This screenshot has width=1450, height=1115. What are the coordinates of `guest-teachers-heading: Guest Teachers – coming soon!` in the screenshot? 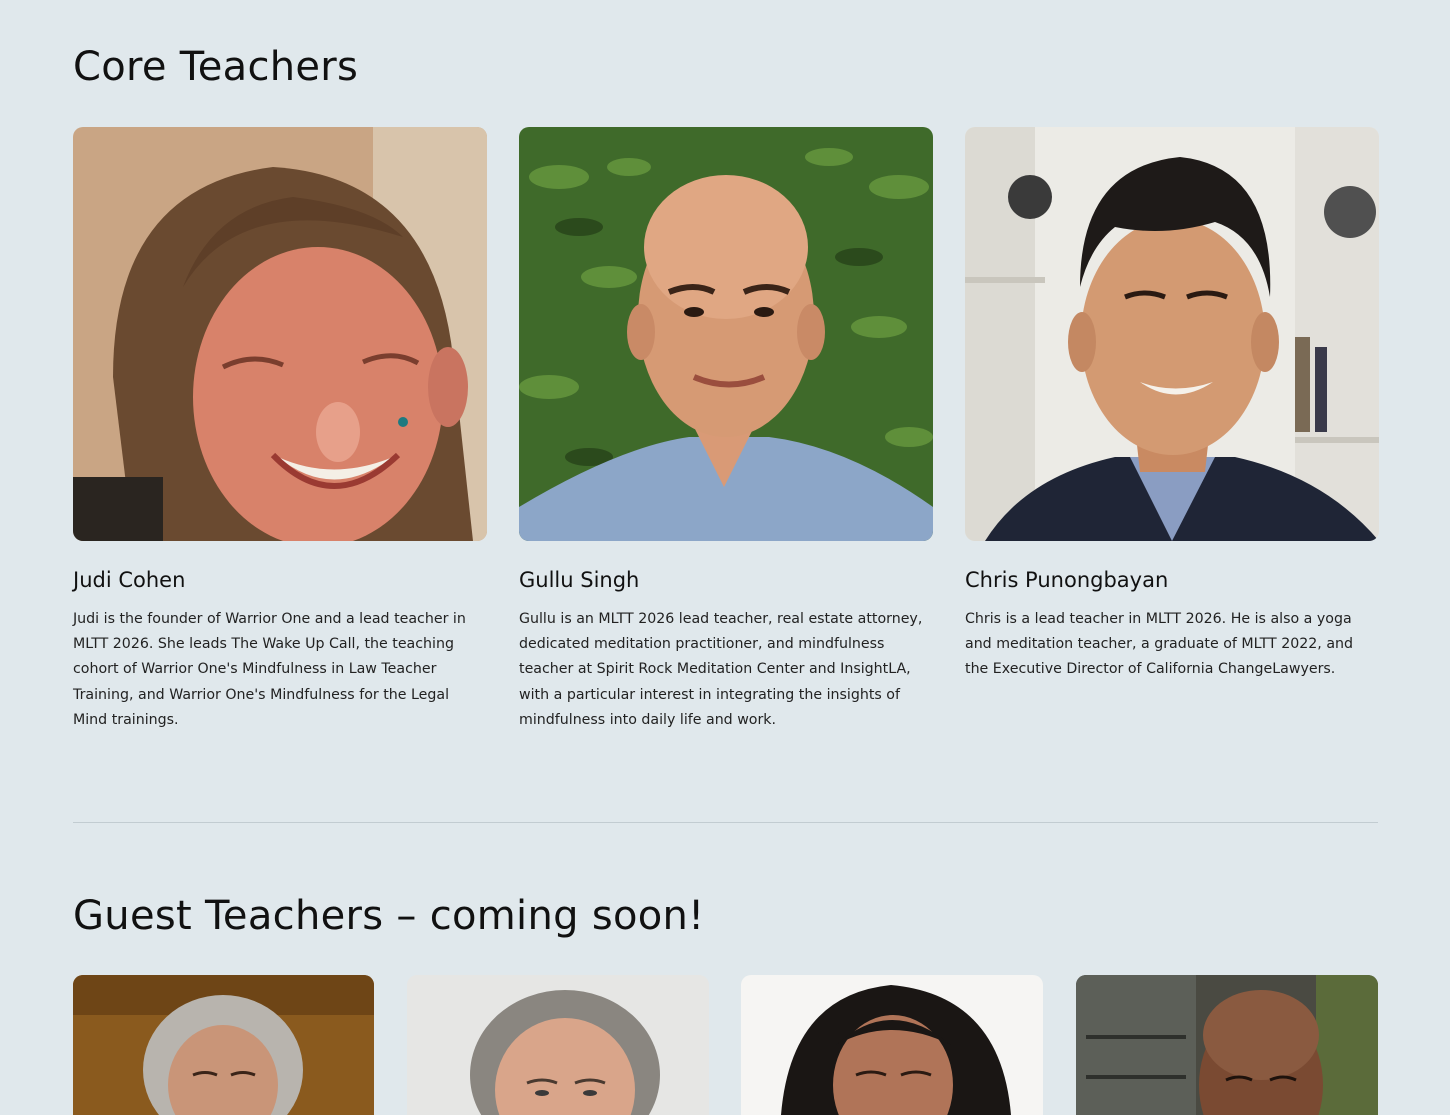 It's located at (389, 916).